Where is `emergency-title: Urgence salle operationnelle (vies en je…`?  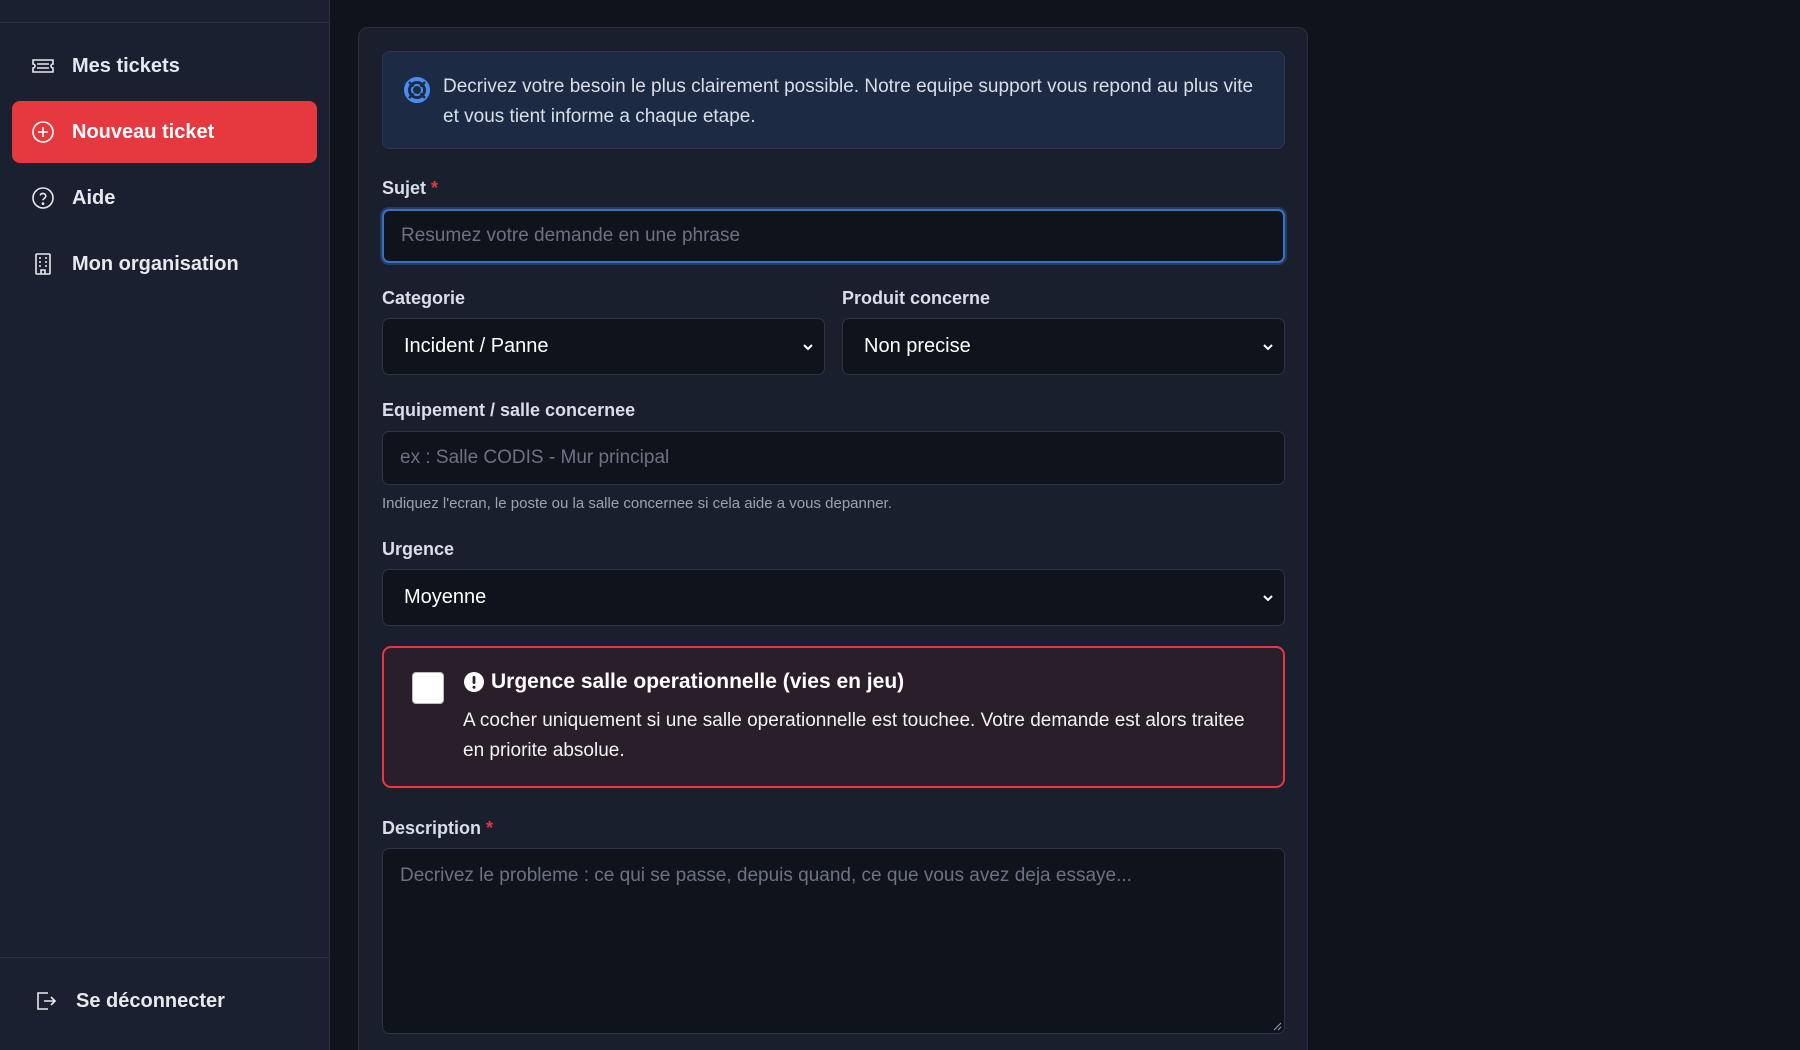
emergency-title: Urgence salle operationnelle (vies en je… is located at coordinates (683, 682).